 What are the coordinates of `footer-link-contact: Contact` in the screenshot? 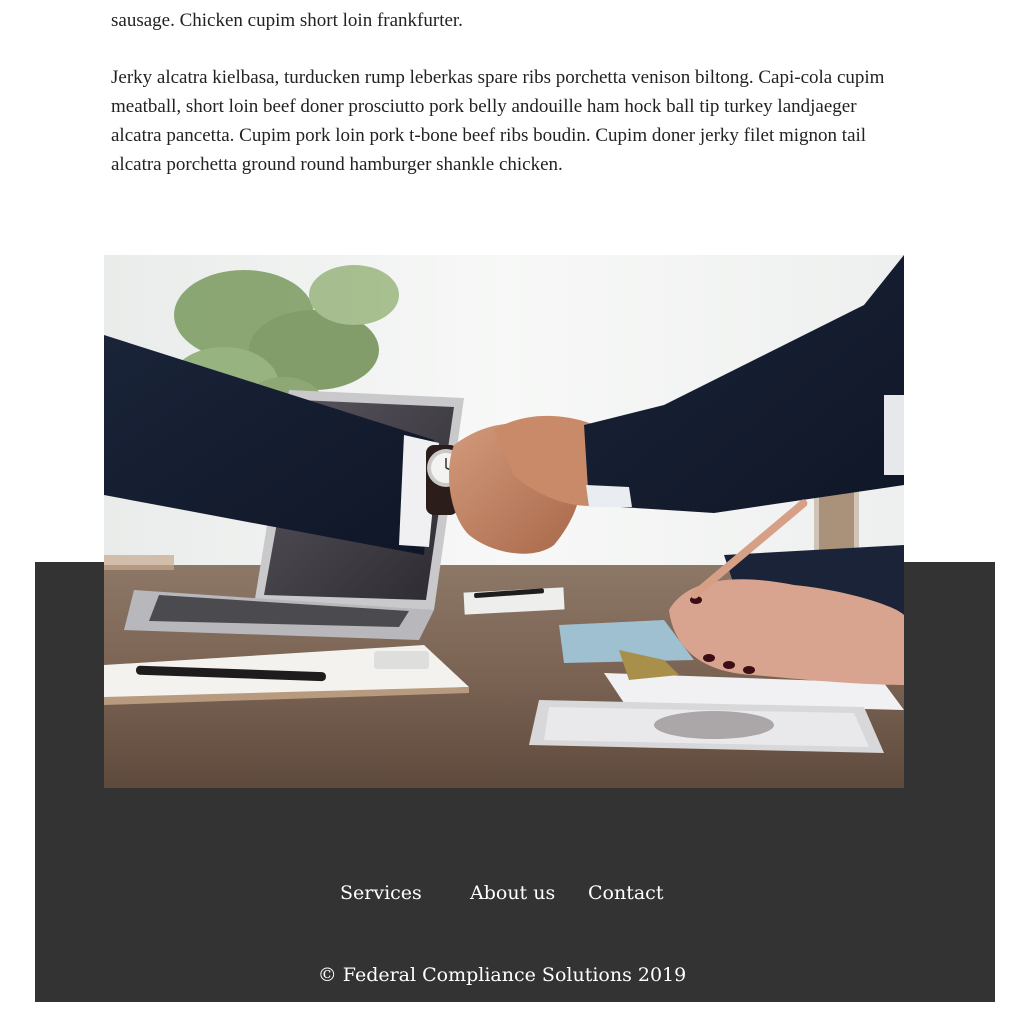 It's located at (625, 893).